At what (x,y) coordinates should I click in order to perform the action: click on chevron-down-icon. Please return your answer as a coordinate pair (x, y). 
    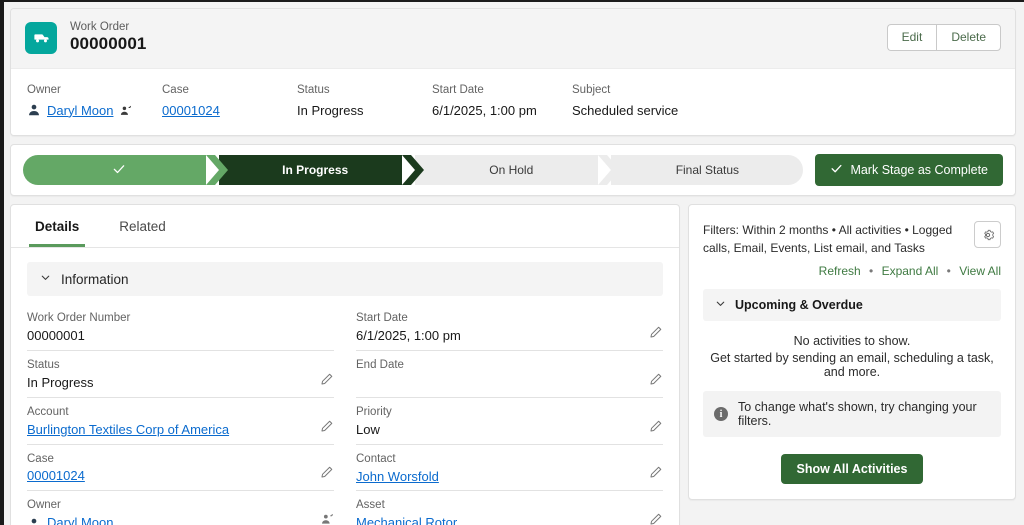
    Looking at the image, I should click on (720, 305).